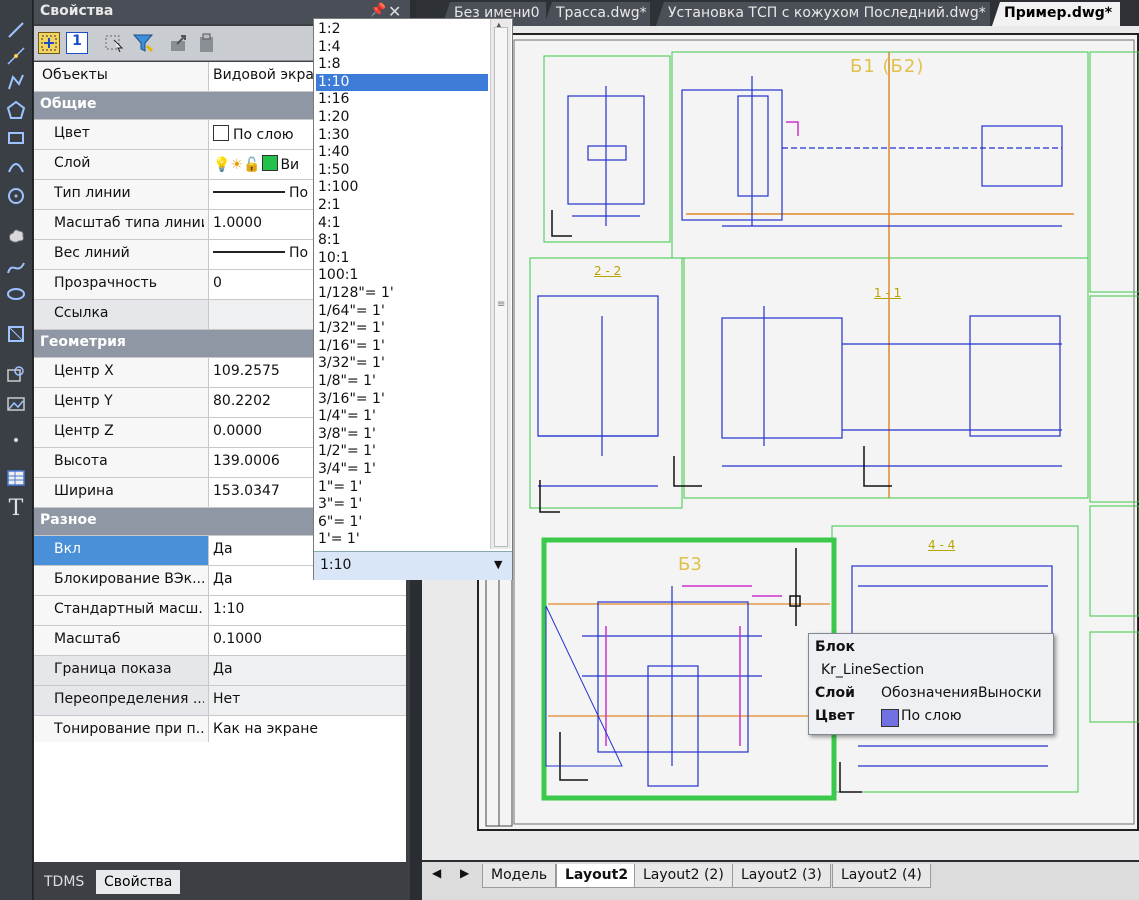 This screenshot has height=900, width=1139. What do you see at coordinates (68, 520) in the screenshot?
I see `category-label: Разное` at bounding box center [68, 520].